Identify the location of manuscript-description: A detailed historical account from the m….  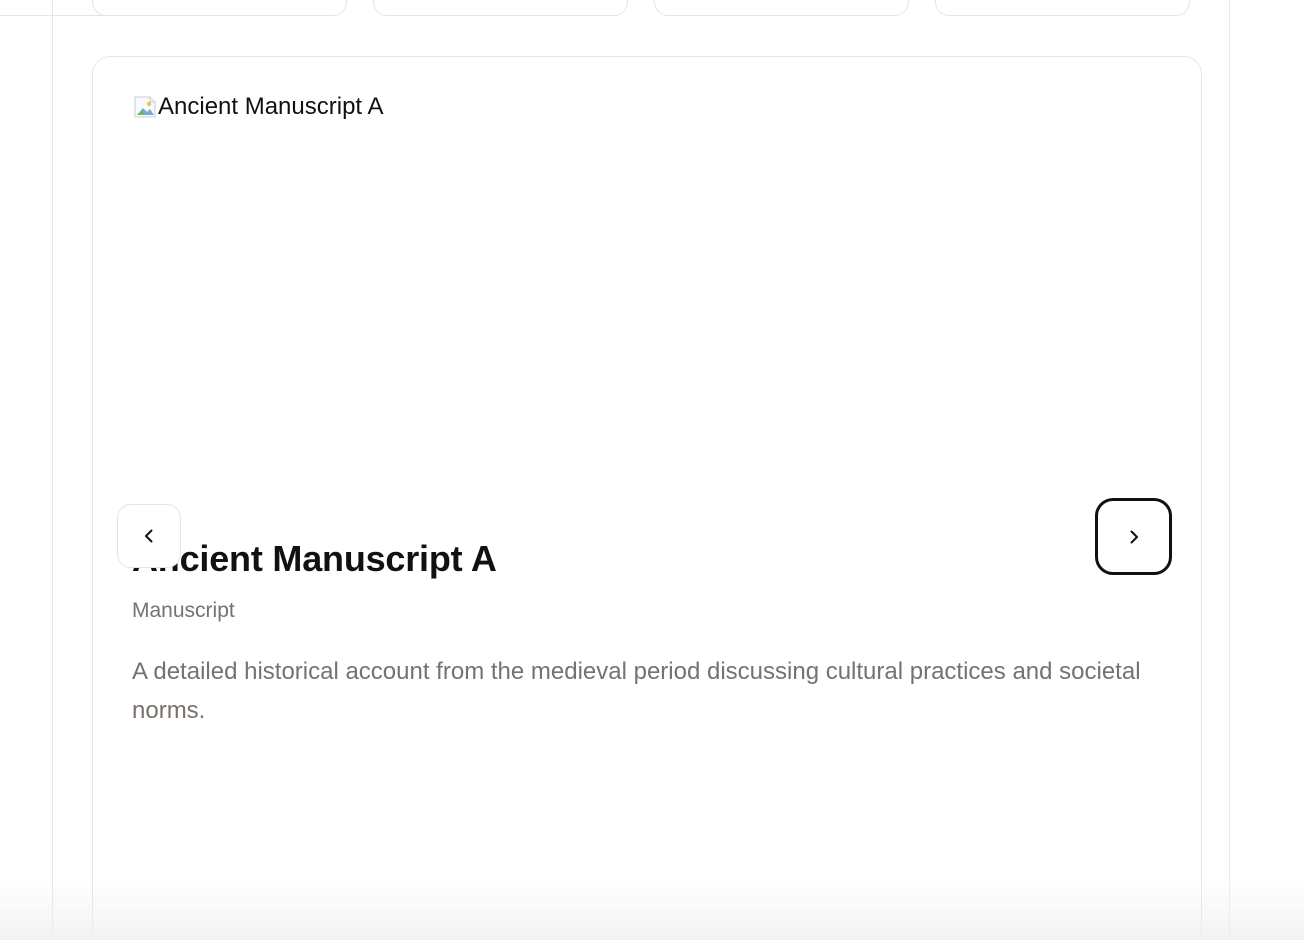
(636, 691).